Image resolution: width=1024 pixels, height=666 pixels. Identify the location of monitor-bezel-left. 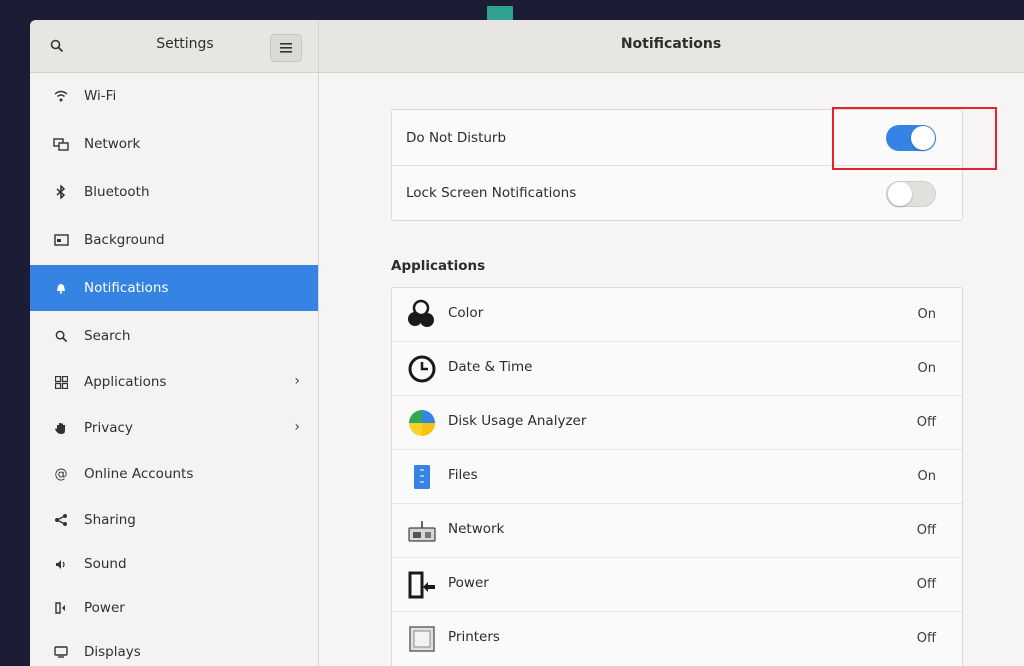
(15, 333).